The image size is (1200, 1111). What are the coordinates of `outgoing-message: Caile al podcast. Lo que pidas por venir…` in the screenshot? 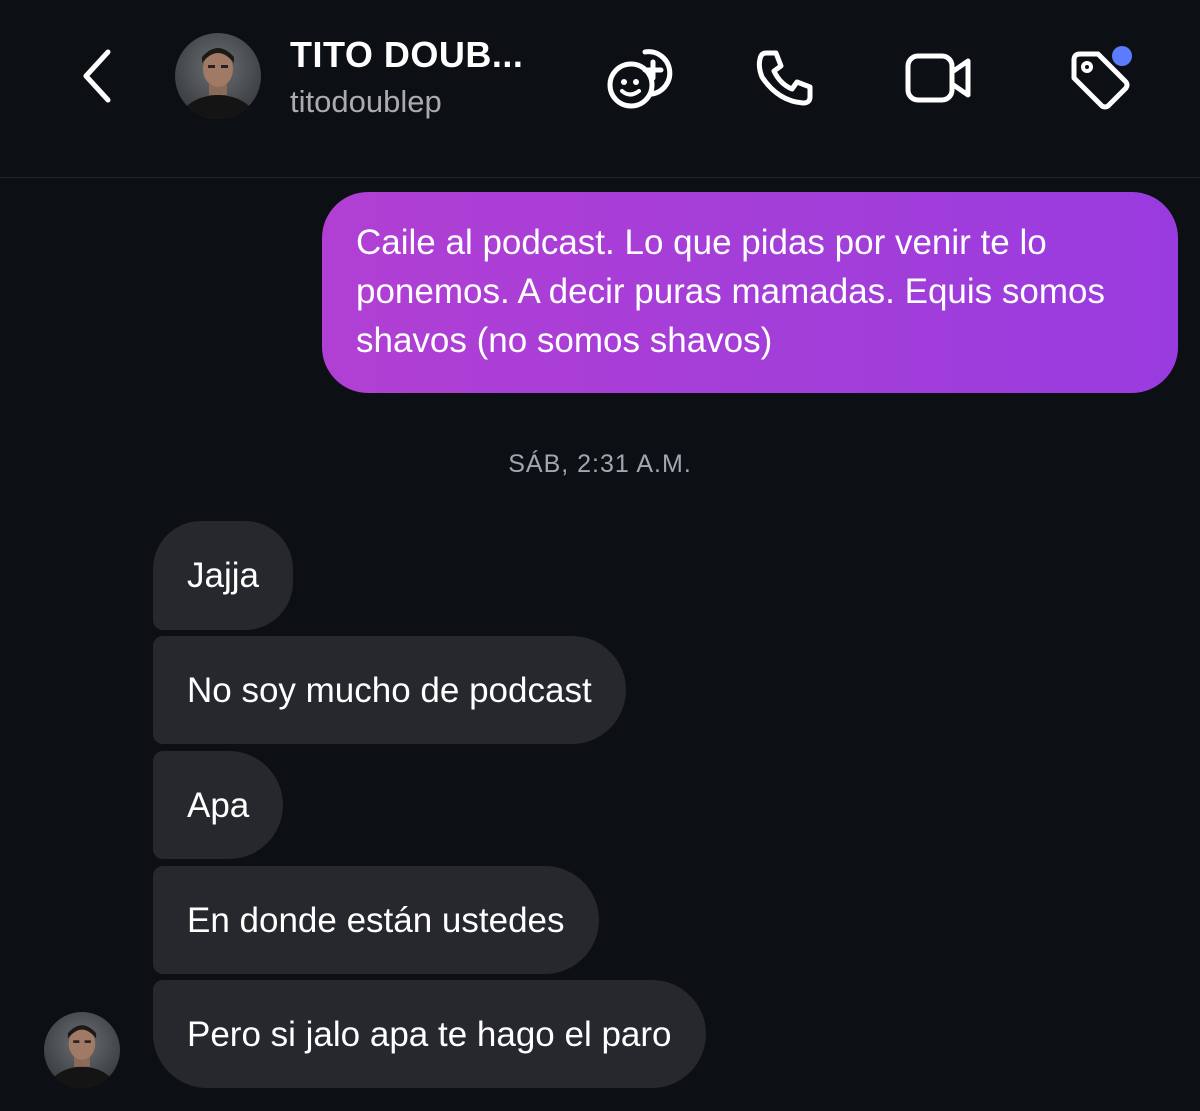 It's located at (750, 292).